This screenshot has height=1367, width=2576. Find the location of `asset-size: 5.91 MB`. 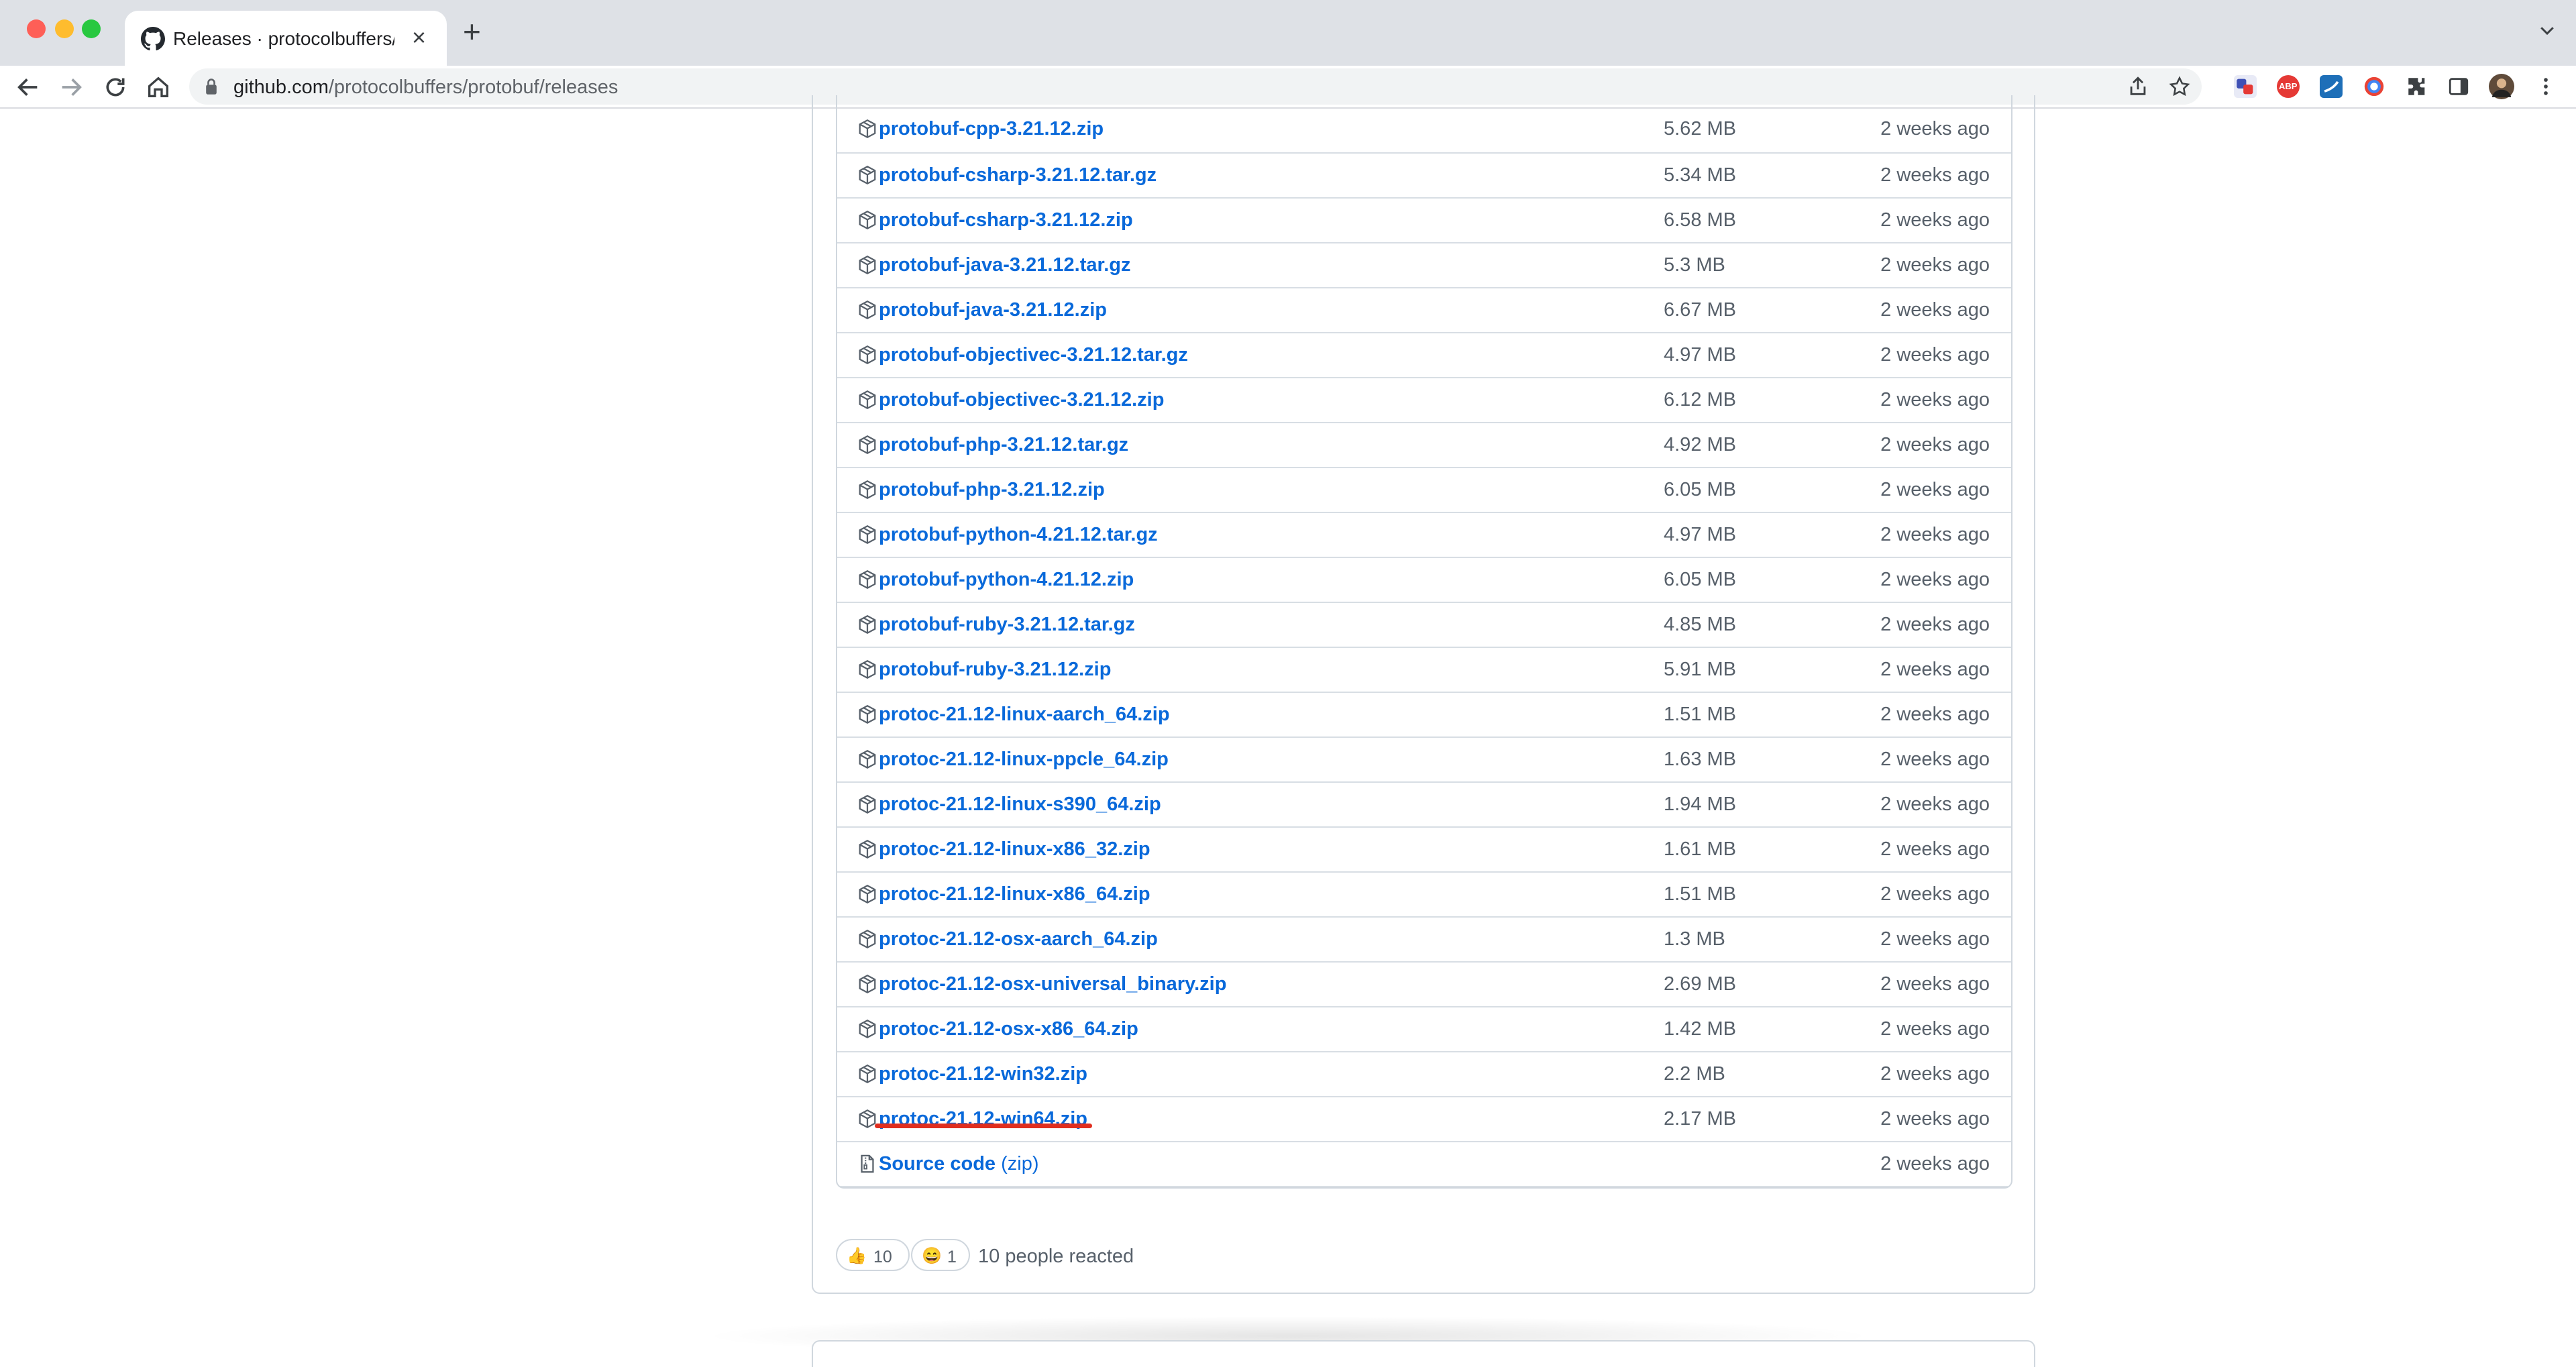

asset-size: 5.91 MB is located at coordinates (1700, 669).